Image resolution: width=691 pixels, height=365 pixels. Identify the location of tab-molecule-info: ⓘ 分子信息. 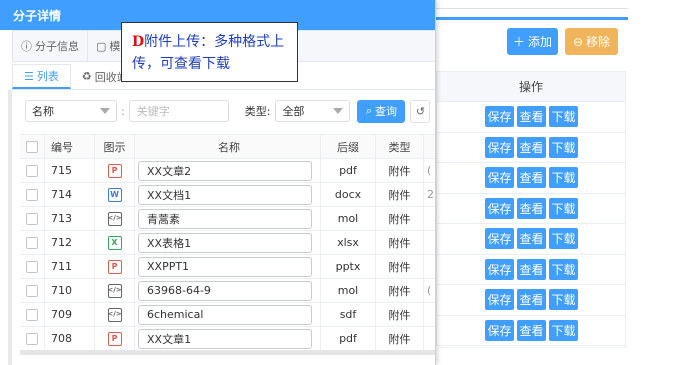
(50, 46).